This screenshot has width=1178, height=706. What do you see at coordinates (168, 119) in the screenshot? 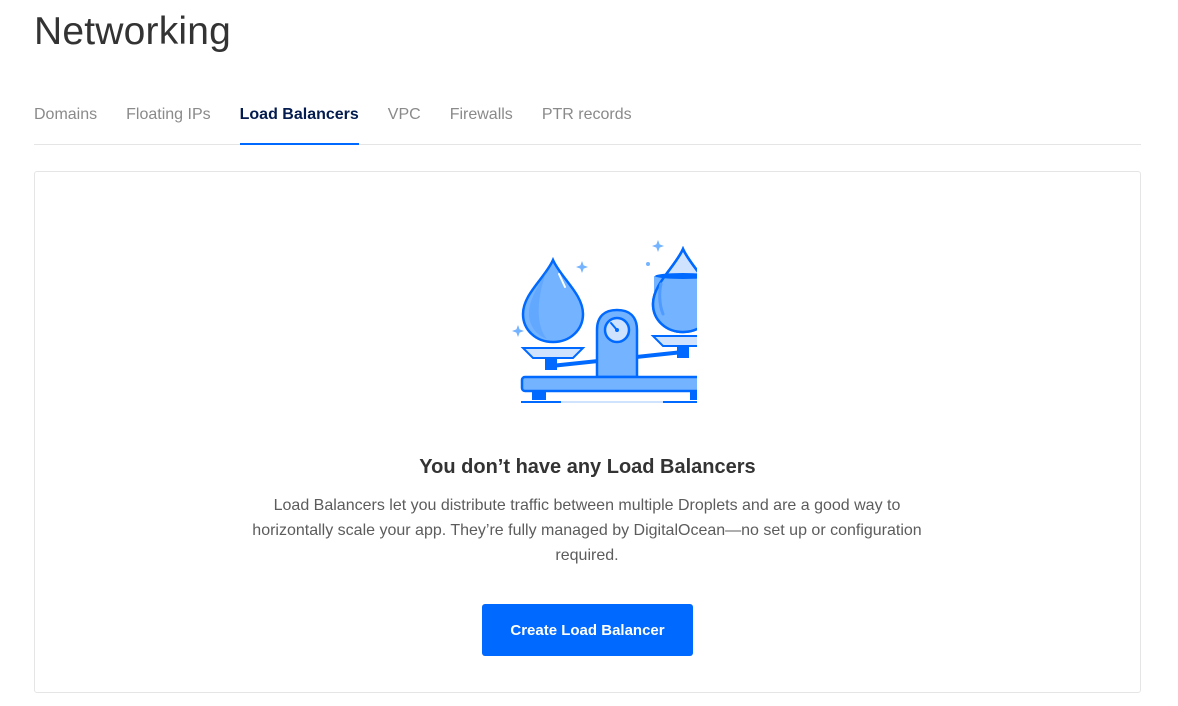
I see `tab-floating-ips: Floating IPs` at bounding box center [168, 119].